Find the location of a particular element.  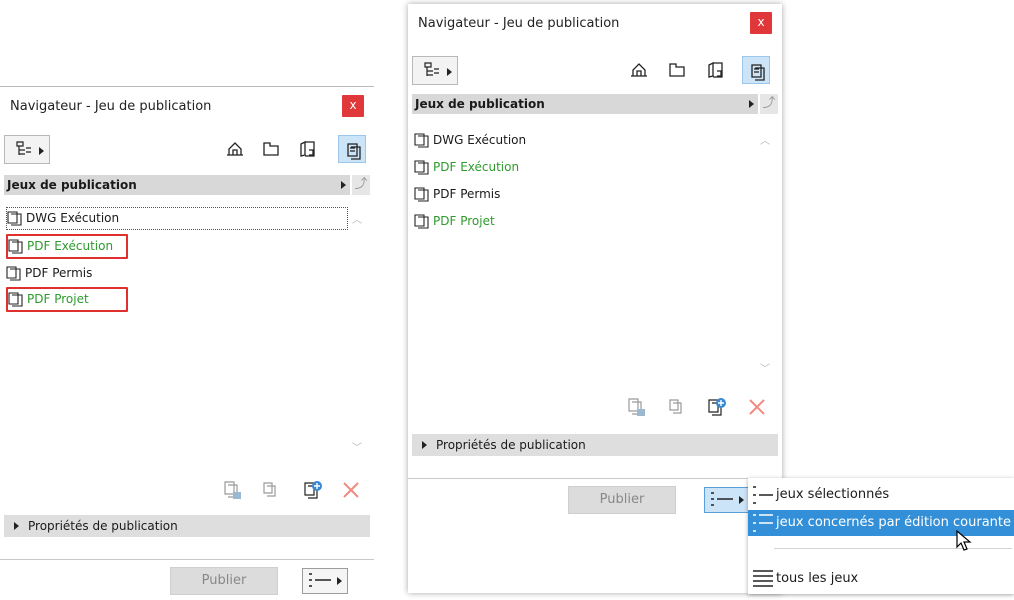

menu-item-current-edit-sets: jeux concernés par édition courante is located at coordinates (881, 523).